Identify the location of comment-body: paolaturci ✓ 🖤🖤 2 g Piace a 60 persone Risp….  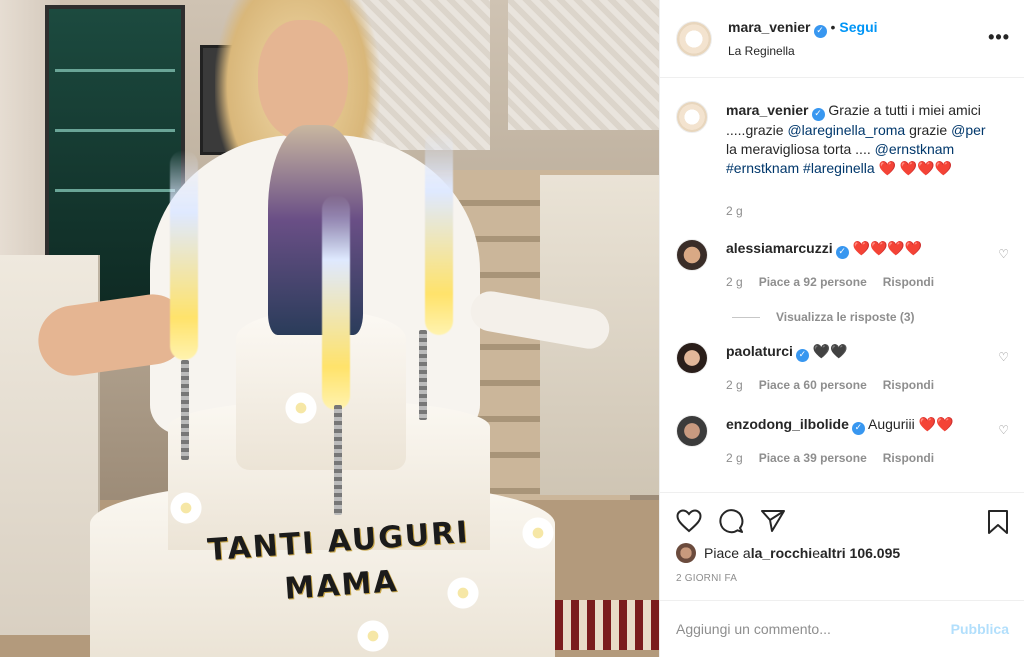
(856, 368).